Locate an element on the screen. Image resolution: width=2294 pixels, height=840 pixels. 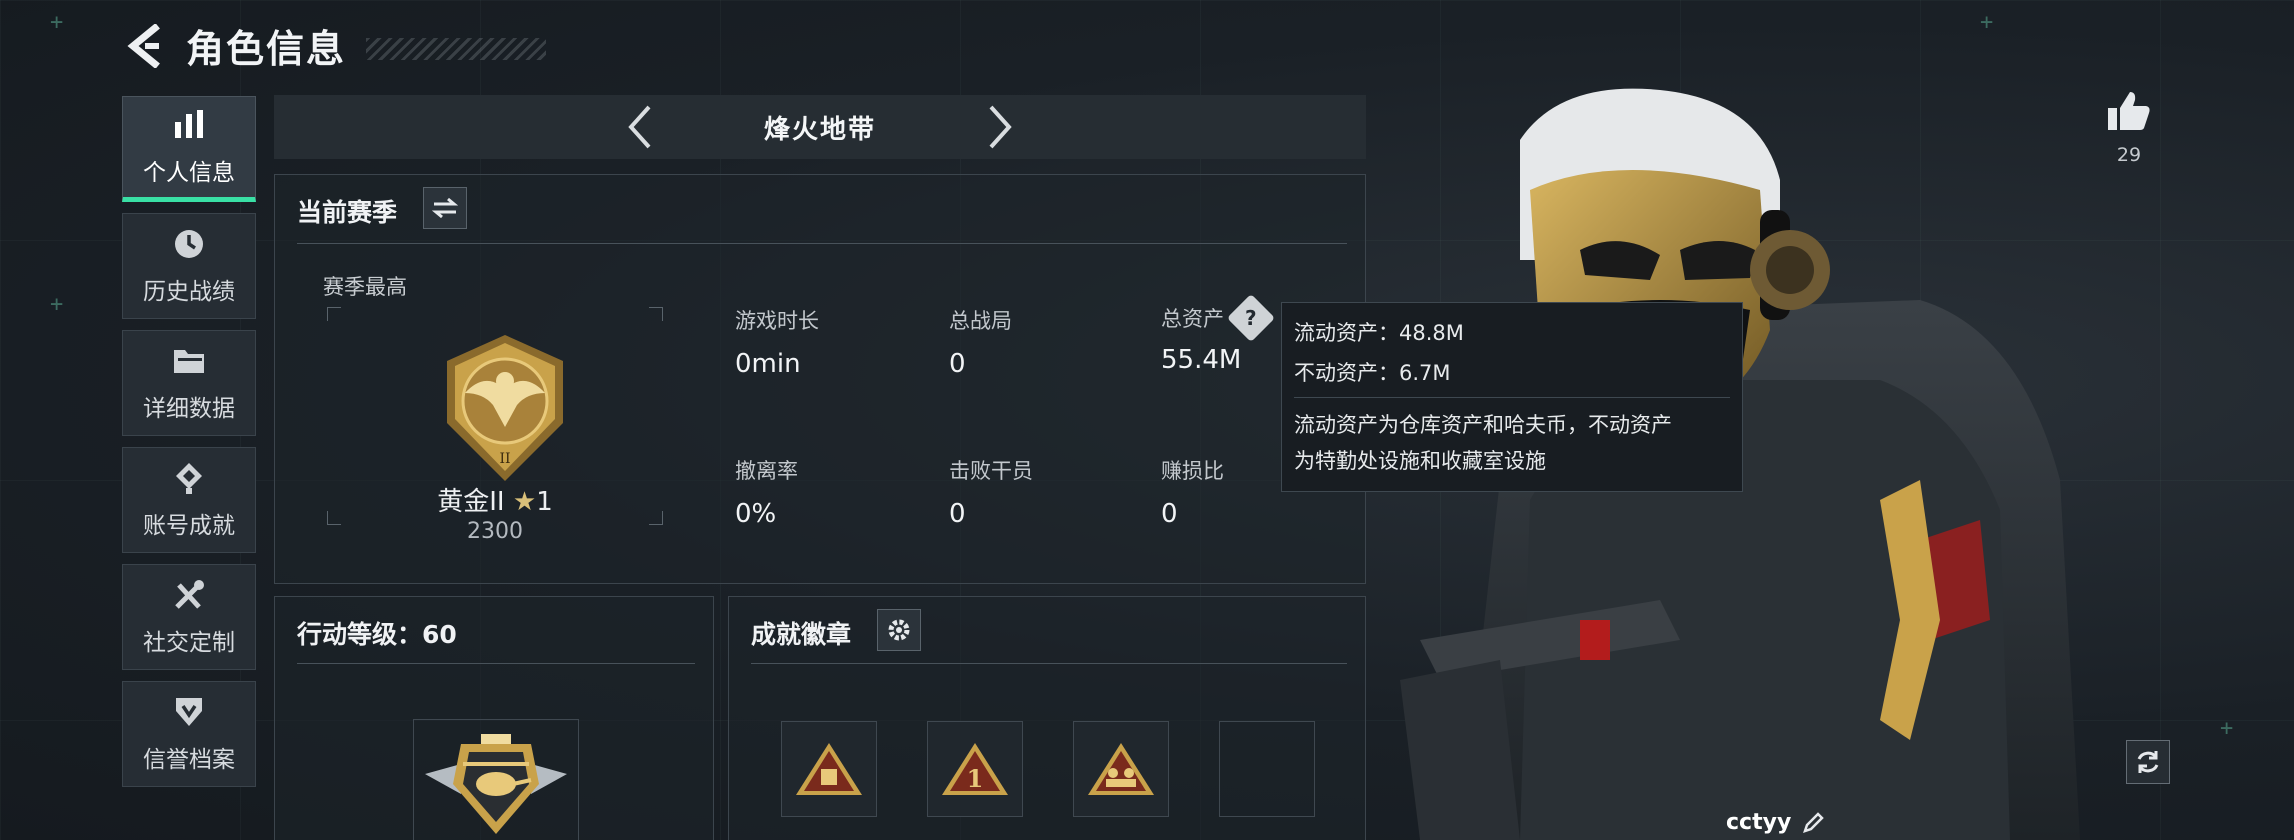
sidebar-item-label: 账号成就 is located at coordinates (189, 526).